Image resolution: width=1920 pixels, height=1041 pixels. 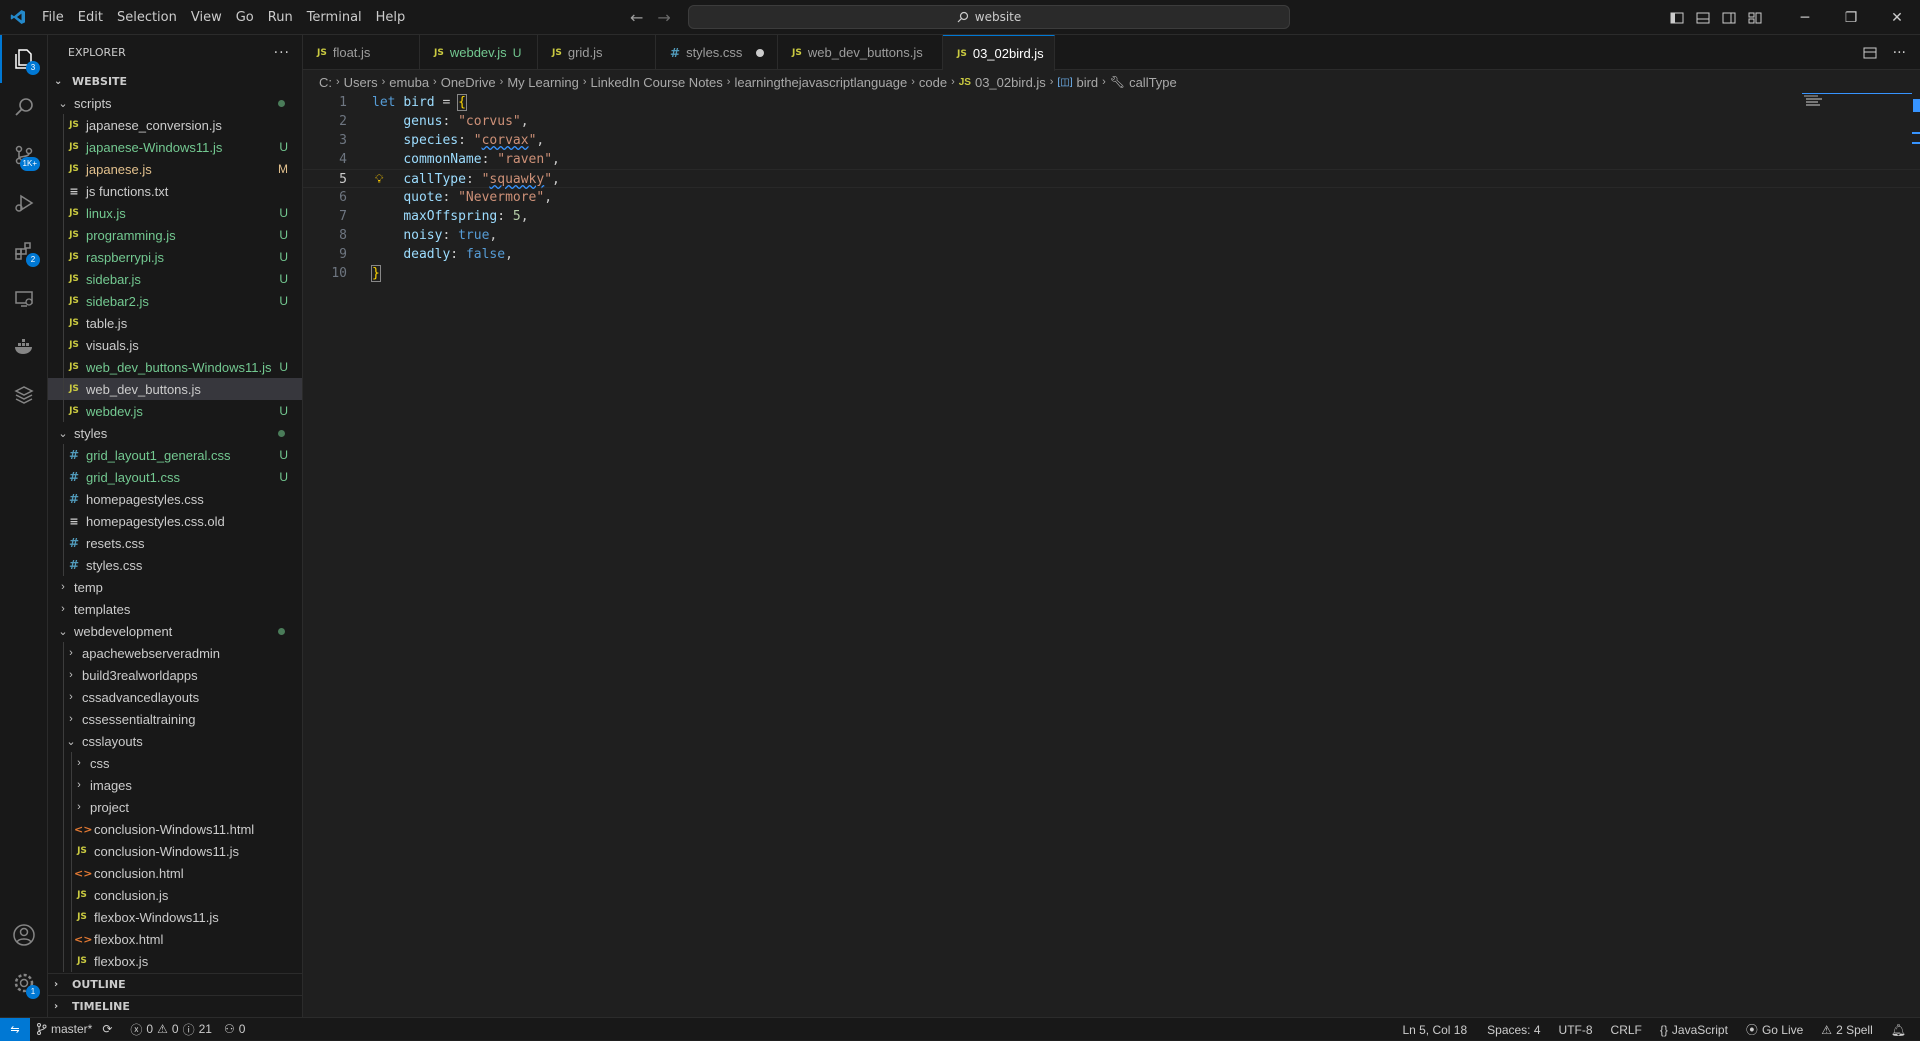 What do you see at coordinates (175, 609) in the screenshot?
I see `folder-item: › templates` at bounding box center [175, 609].